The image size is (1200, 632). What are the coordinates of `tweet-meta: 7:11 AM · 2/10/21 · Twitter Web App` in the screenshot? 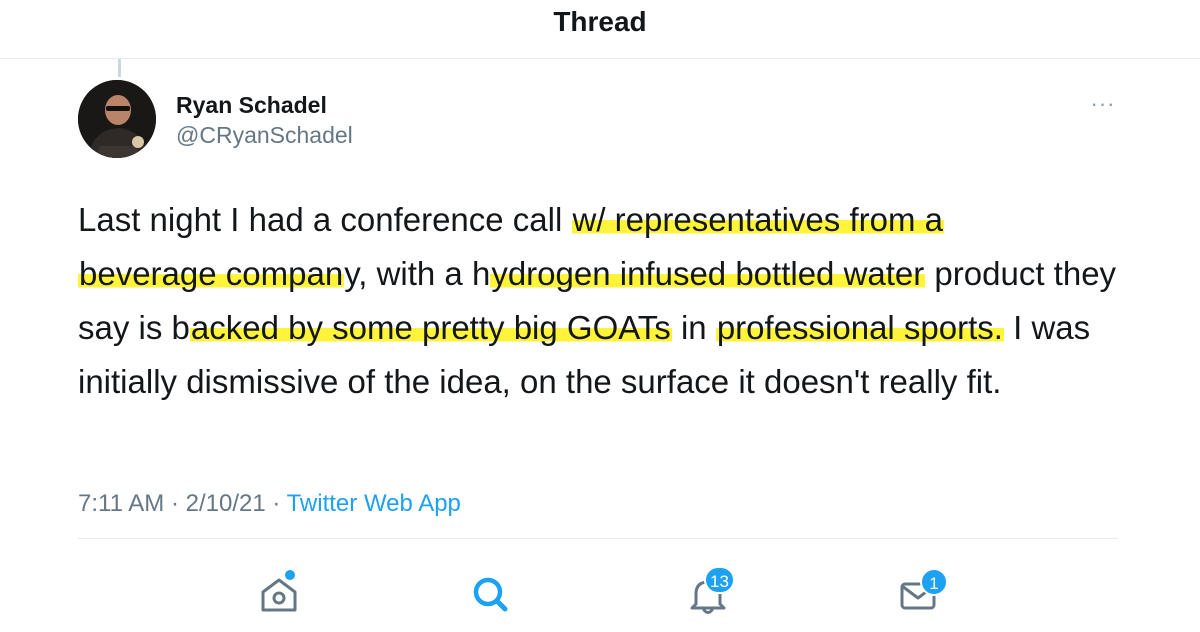 It's located at (269, 504).